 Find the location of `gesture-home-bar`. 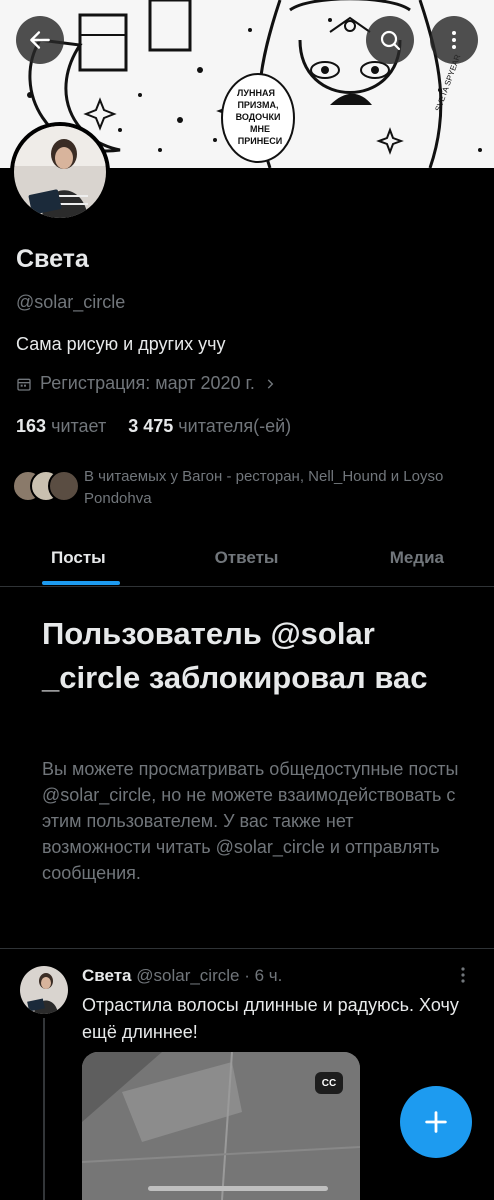

gesture-home-bar is located at coordinates (238, 1188).